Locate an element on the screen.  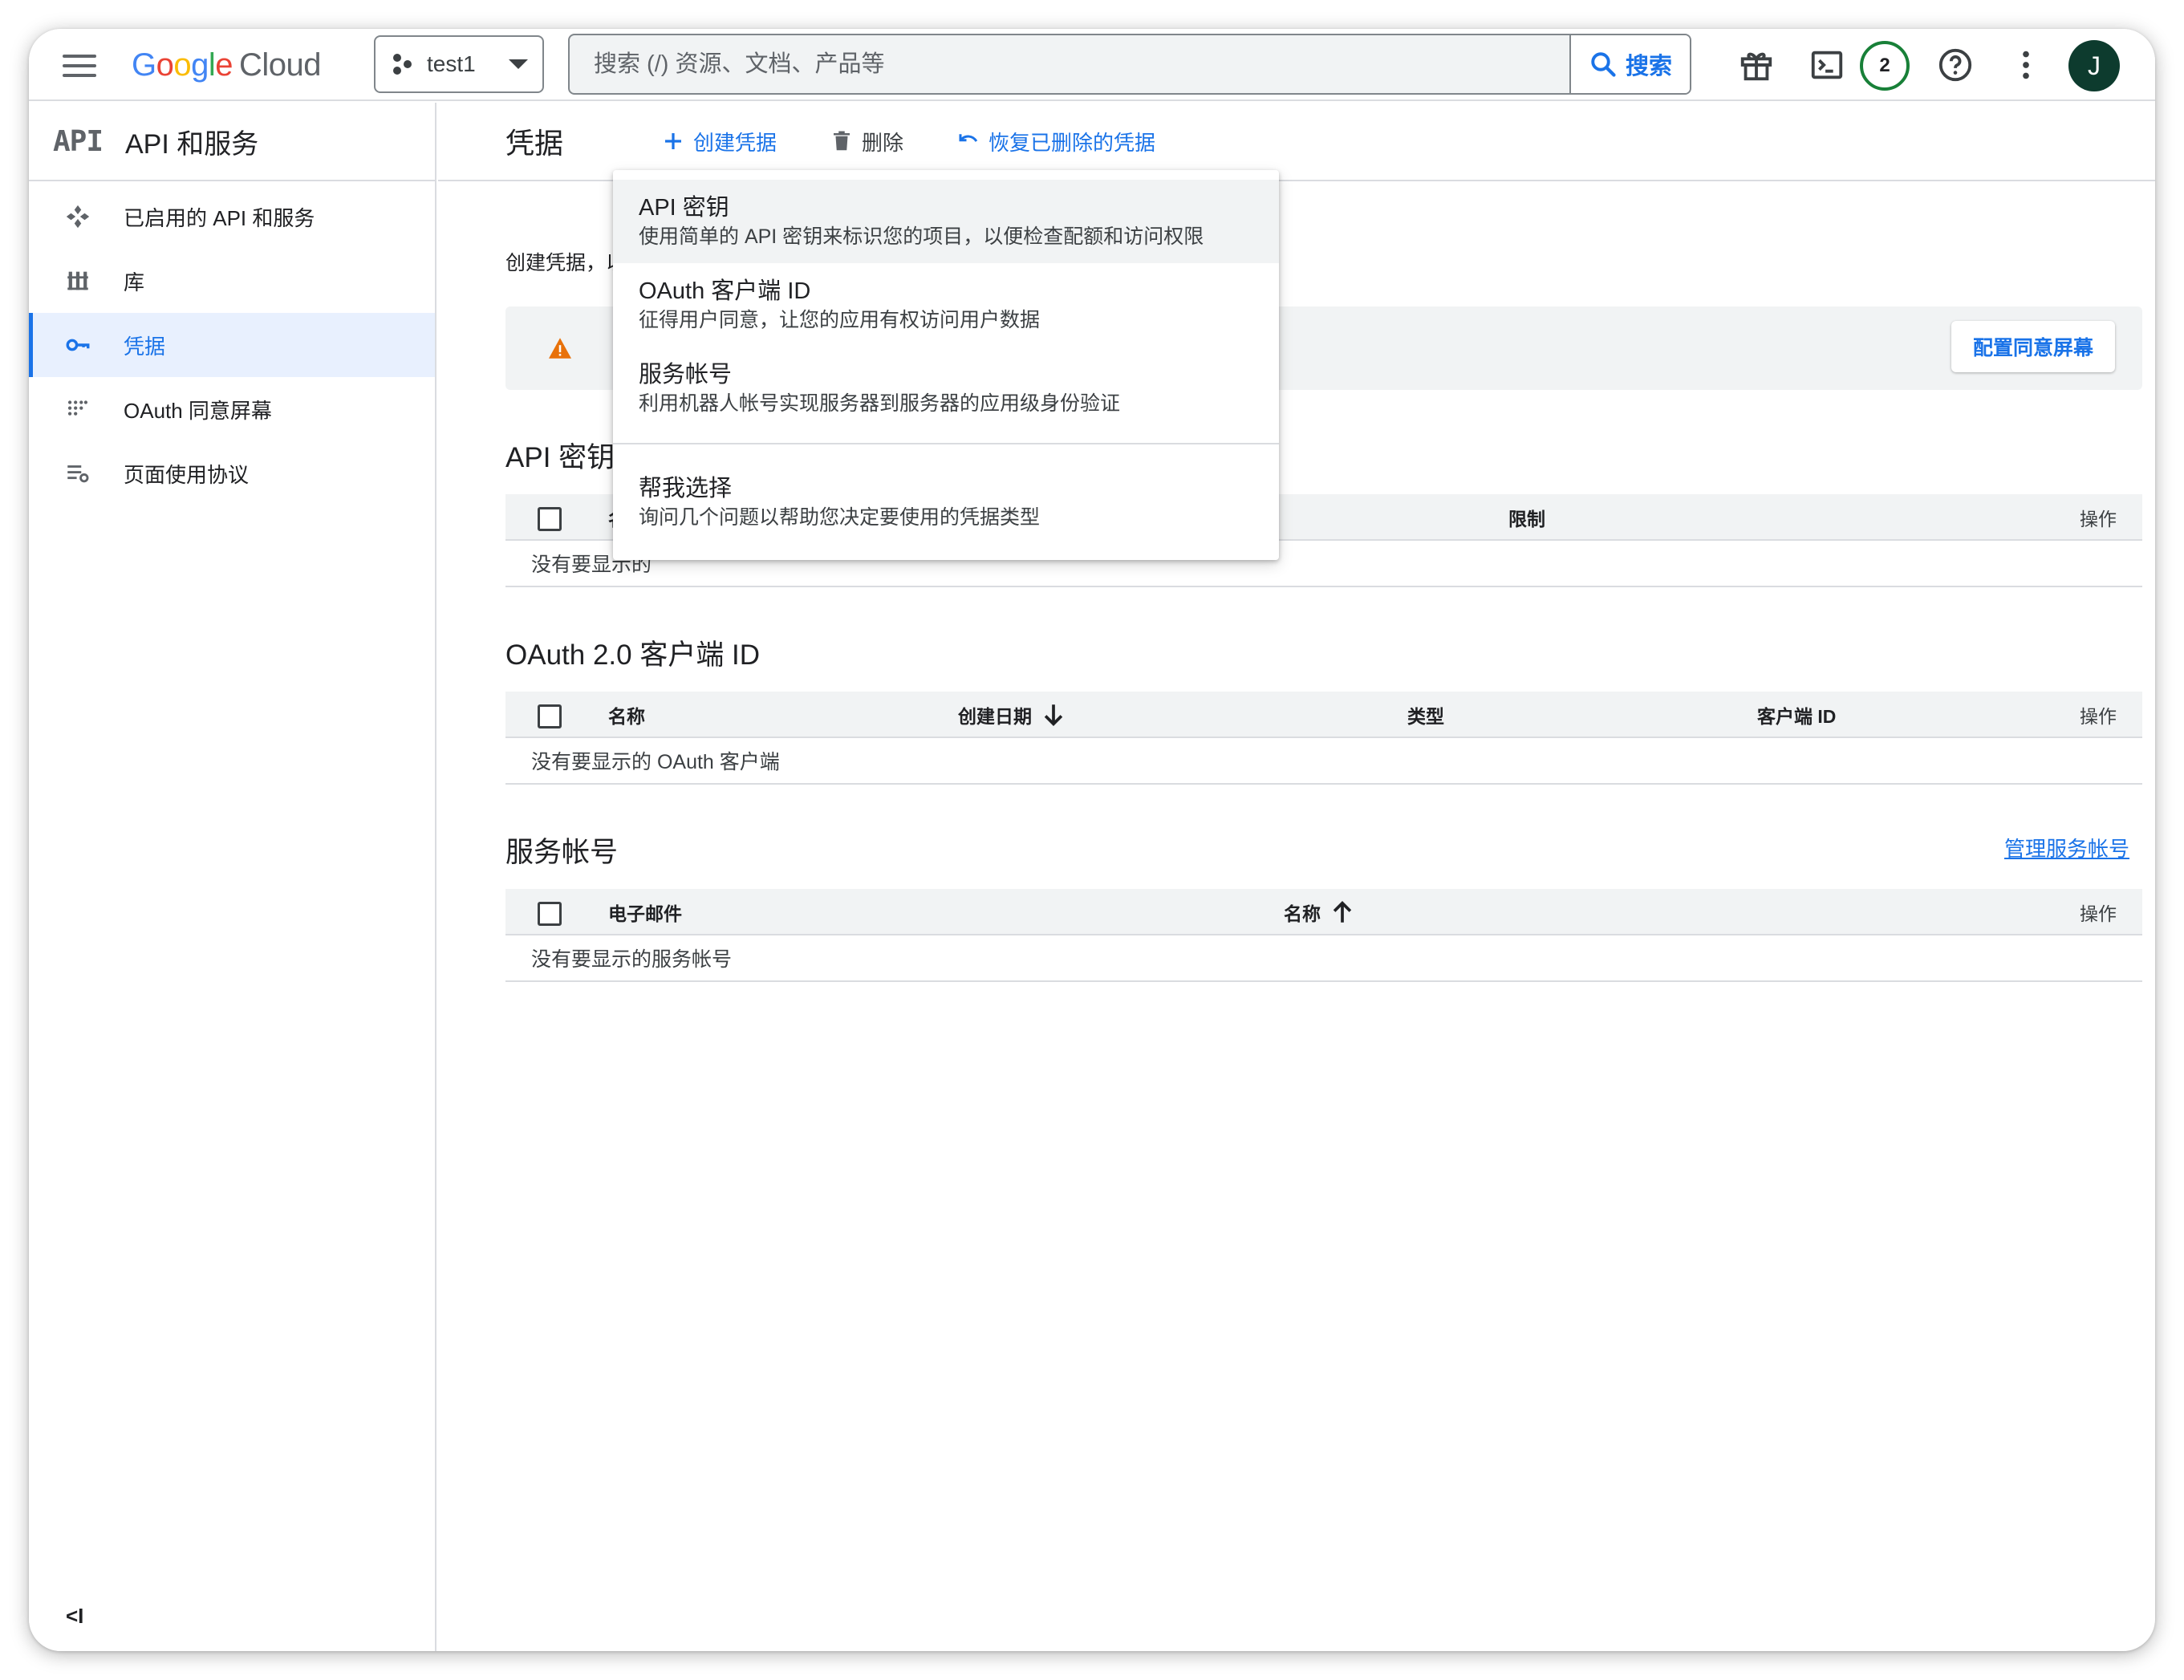
table-header: 电子邮件 名称 操作 is located at coordinates (1323, 912).